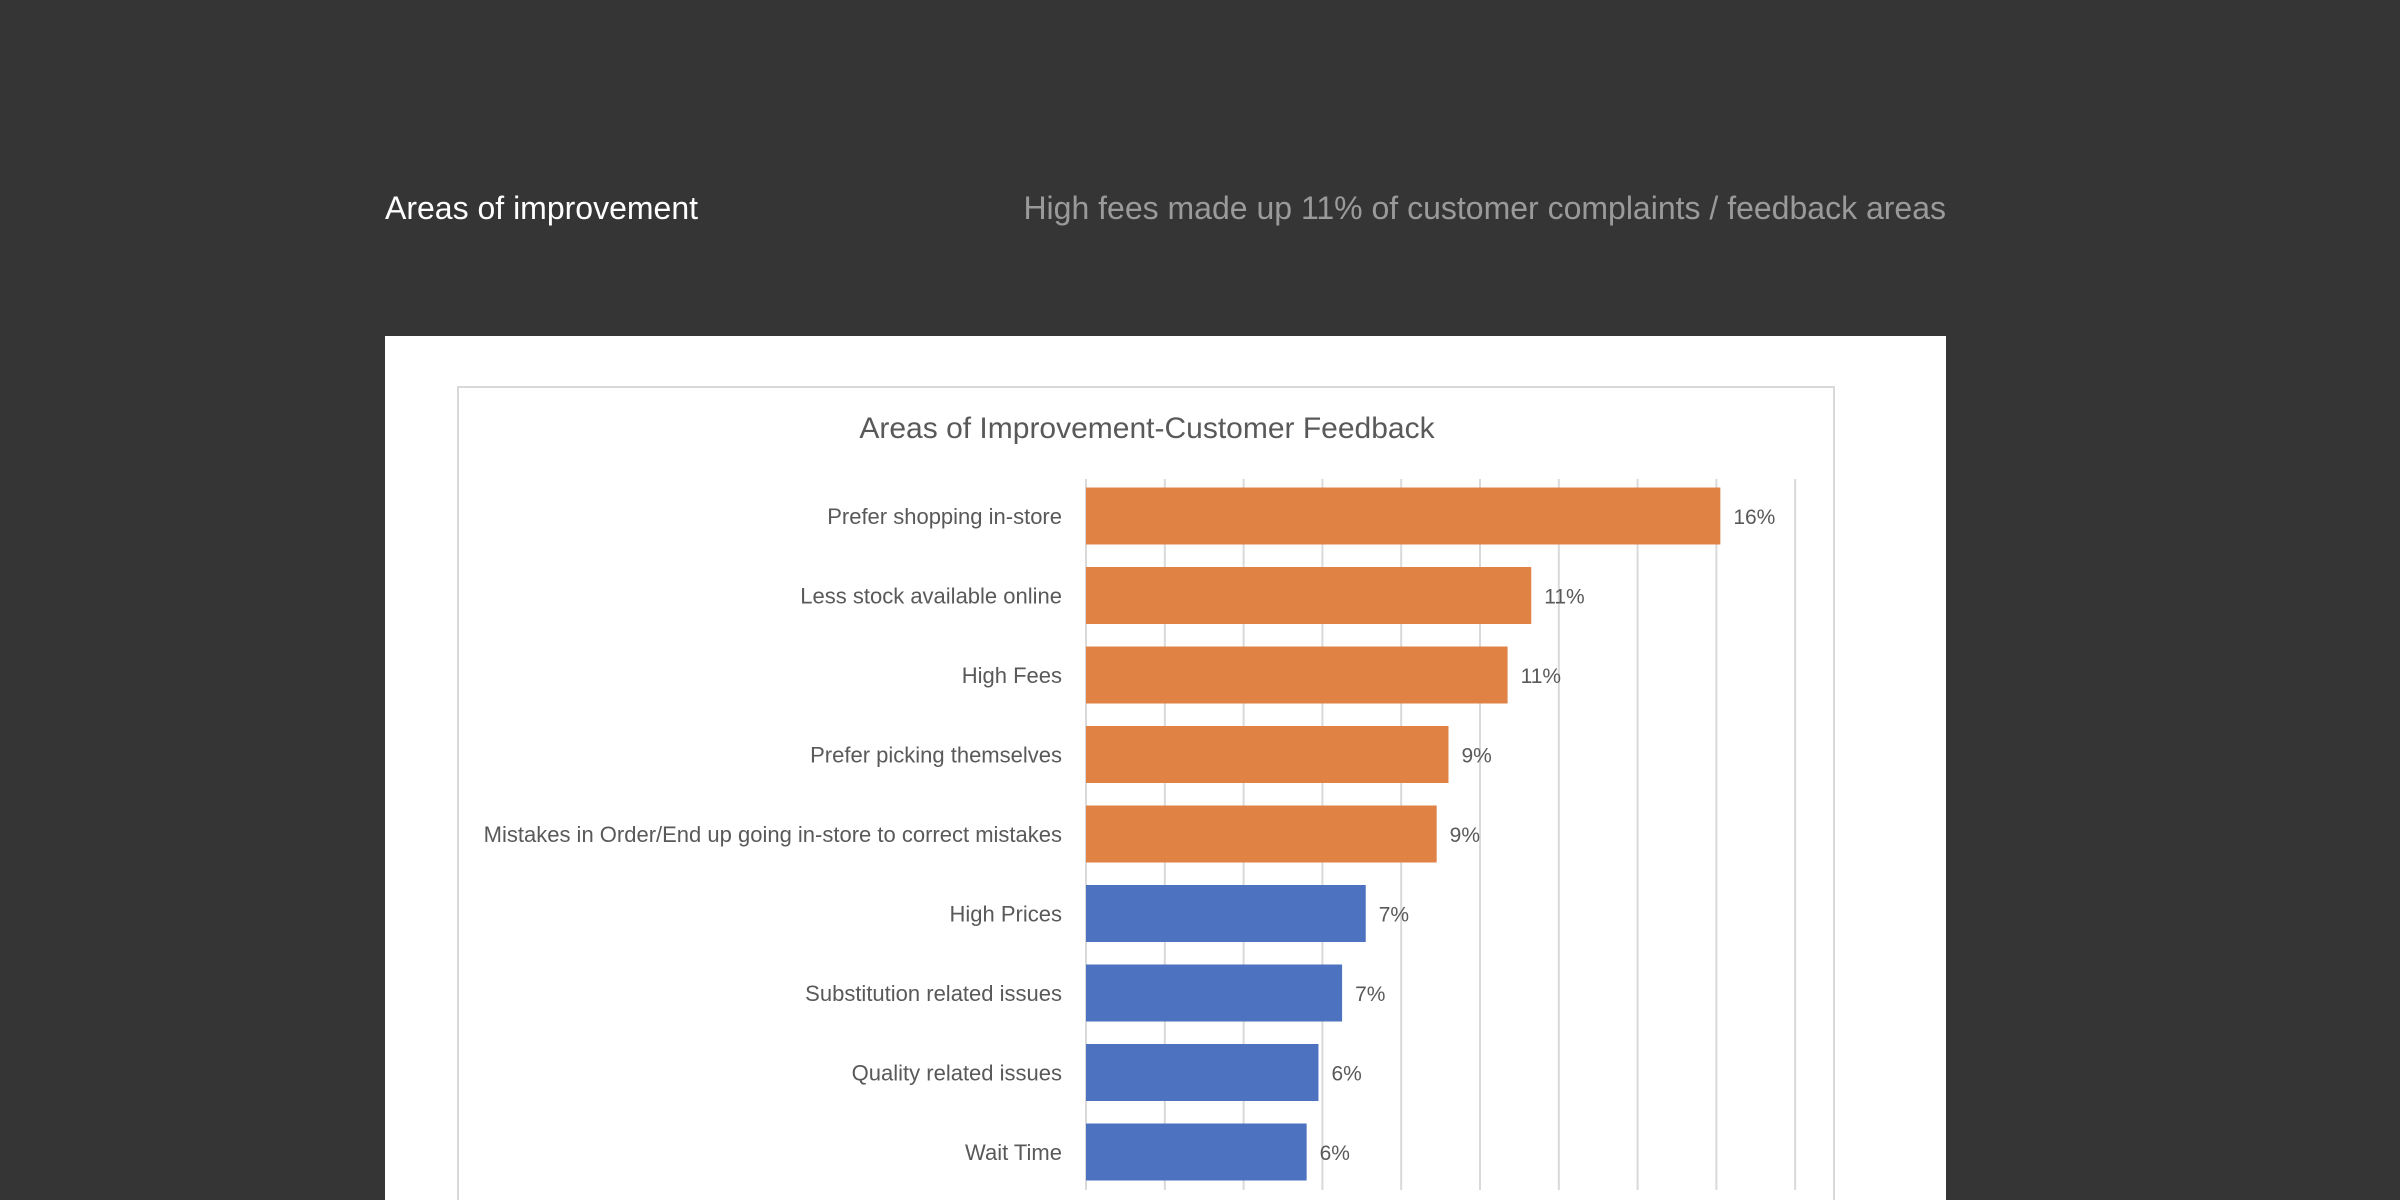  I want to click on category-label: Less stock available online, so click(931, 596).